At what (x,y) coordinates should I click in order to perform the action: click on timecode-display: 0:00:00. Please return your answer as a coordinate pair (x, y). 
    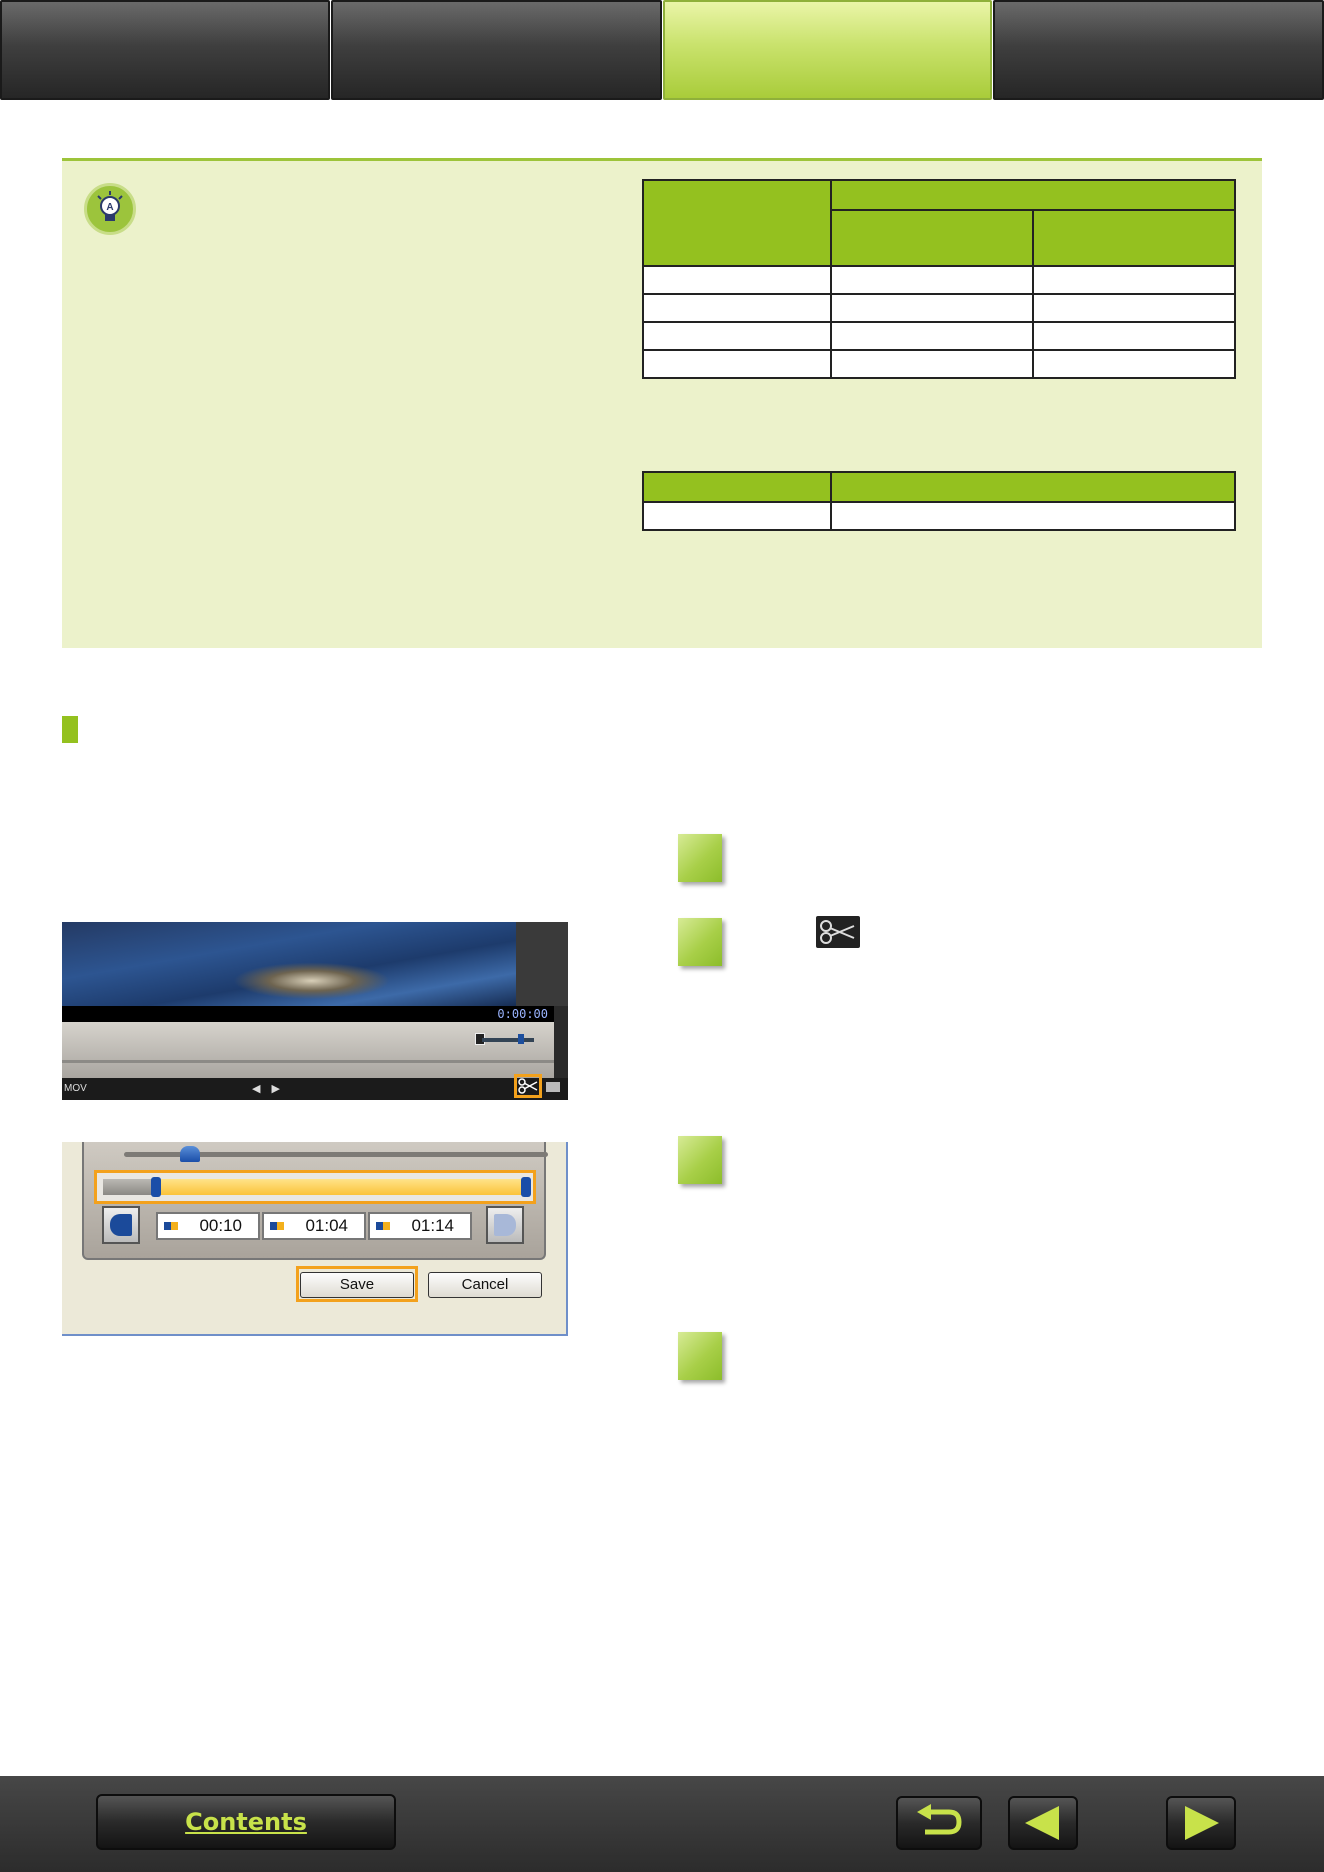
    Looking at the image, I should click on (308, 1014).